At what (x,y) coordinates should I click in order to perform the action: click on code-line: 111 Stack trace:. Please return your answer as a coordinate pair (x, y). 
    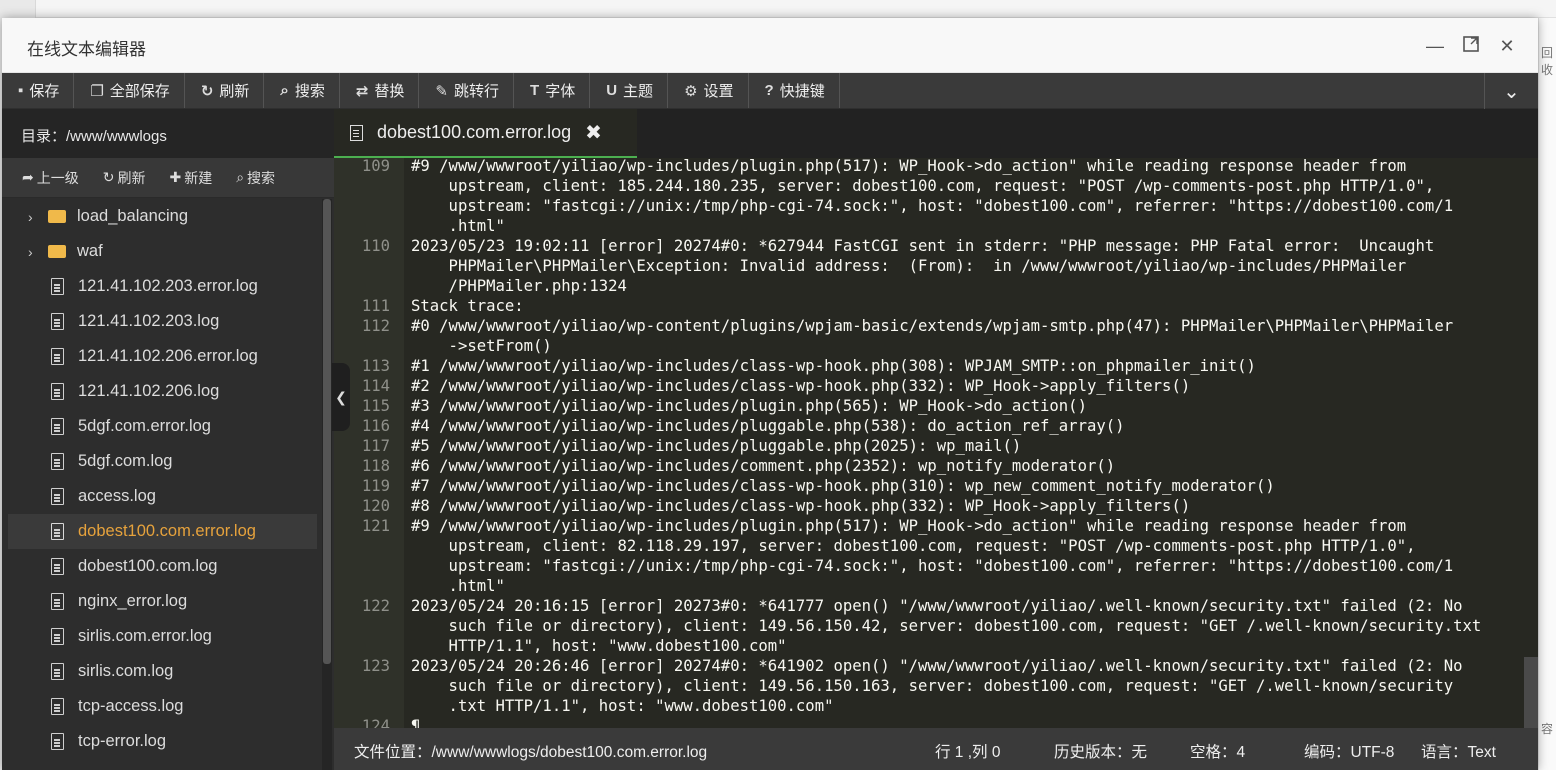
    Looking at the image, I should click on (929, 306).